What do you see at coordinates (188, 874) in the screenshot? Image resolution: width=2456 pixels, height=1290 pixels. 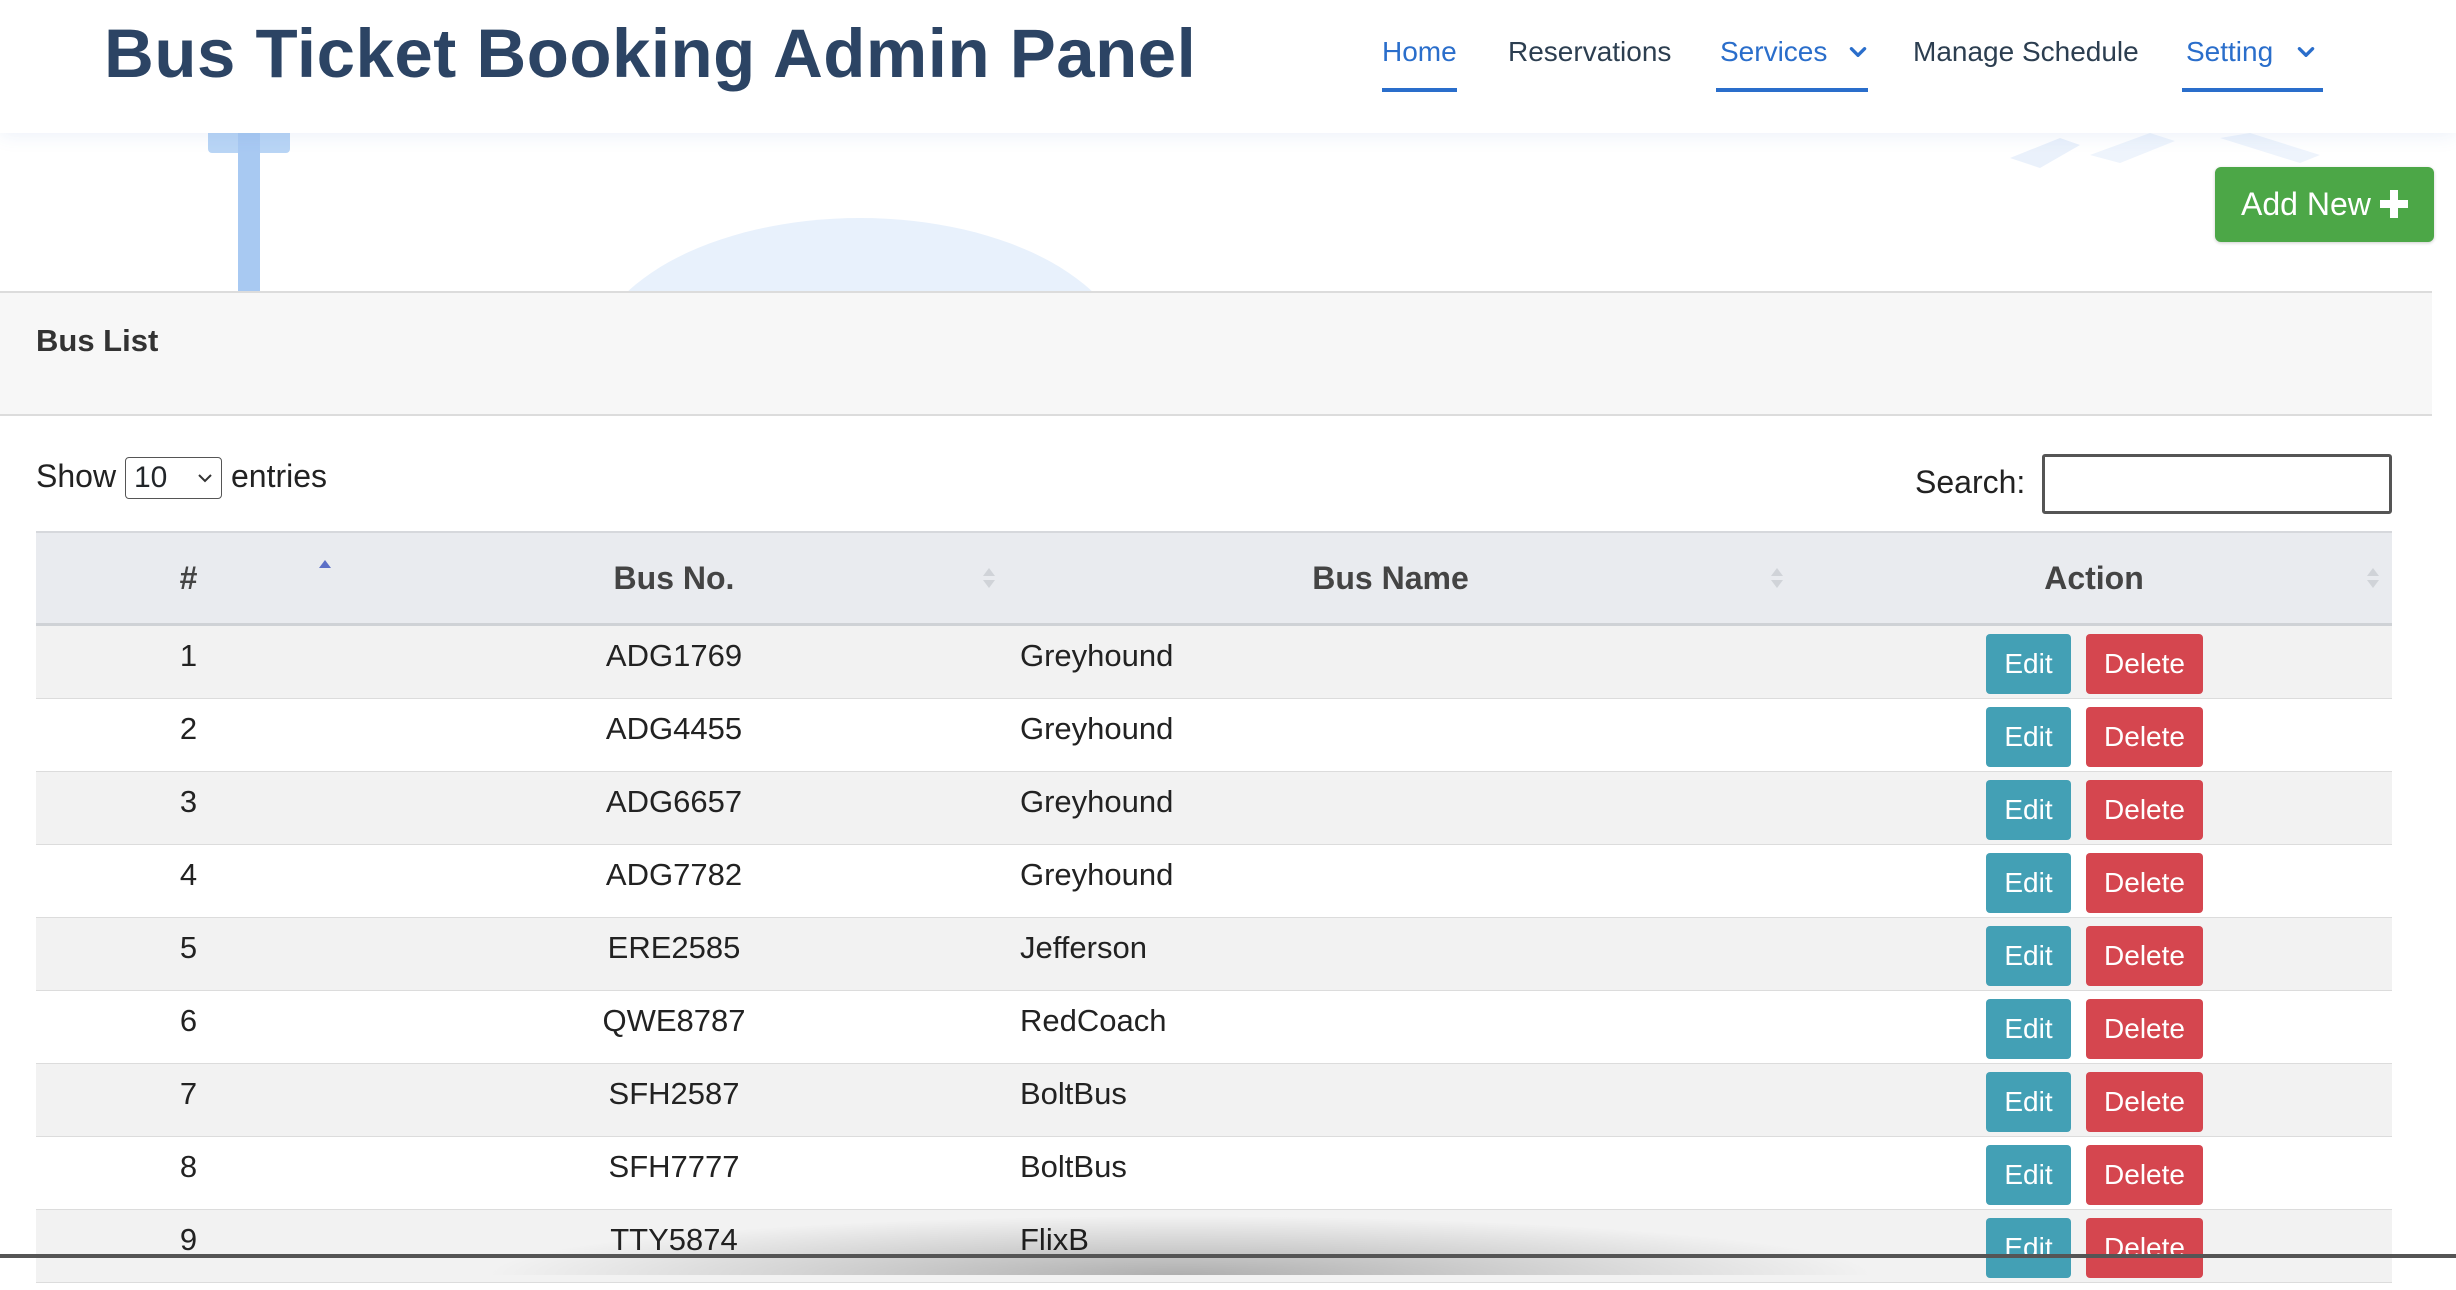 I see `row-number: 4` at bounding box center [188, 874].